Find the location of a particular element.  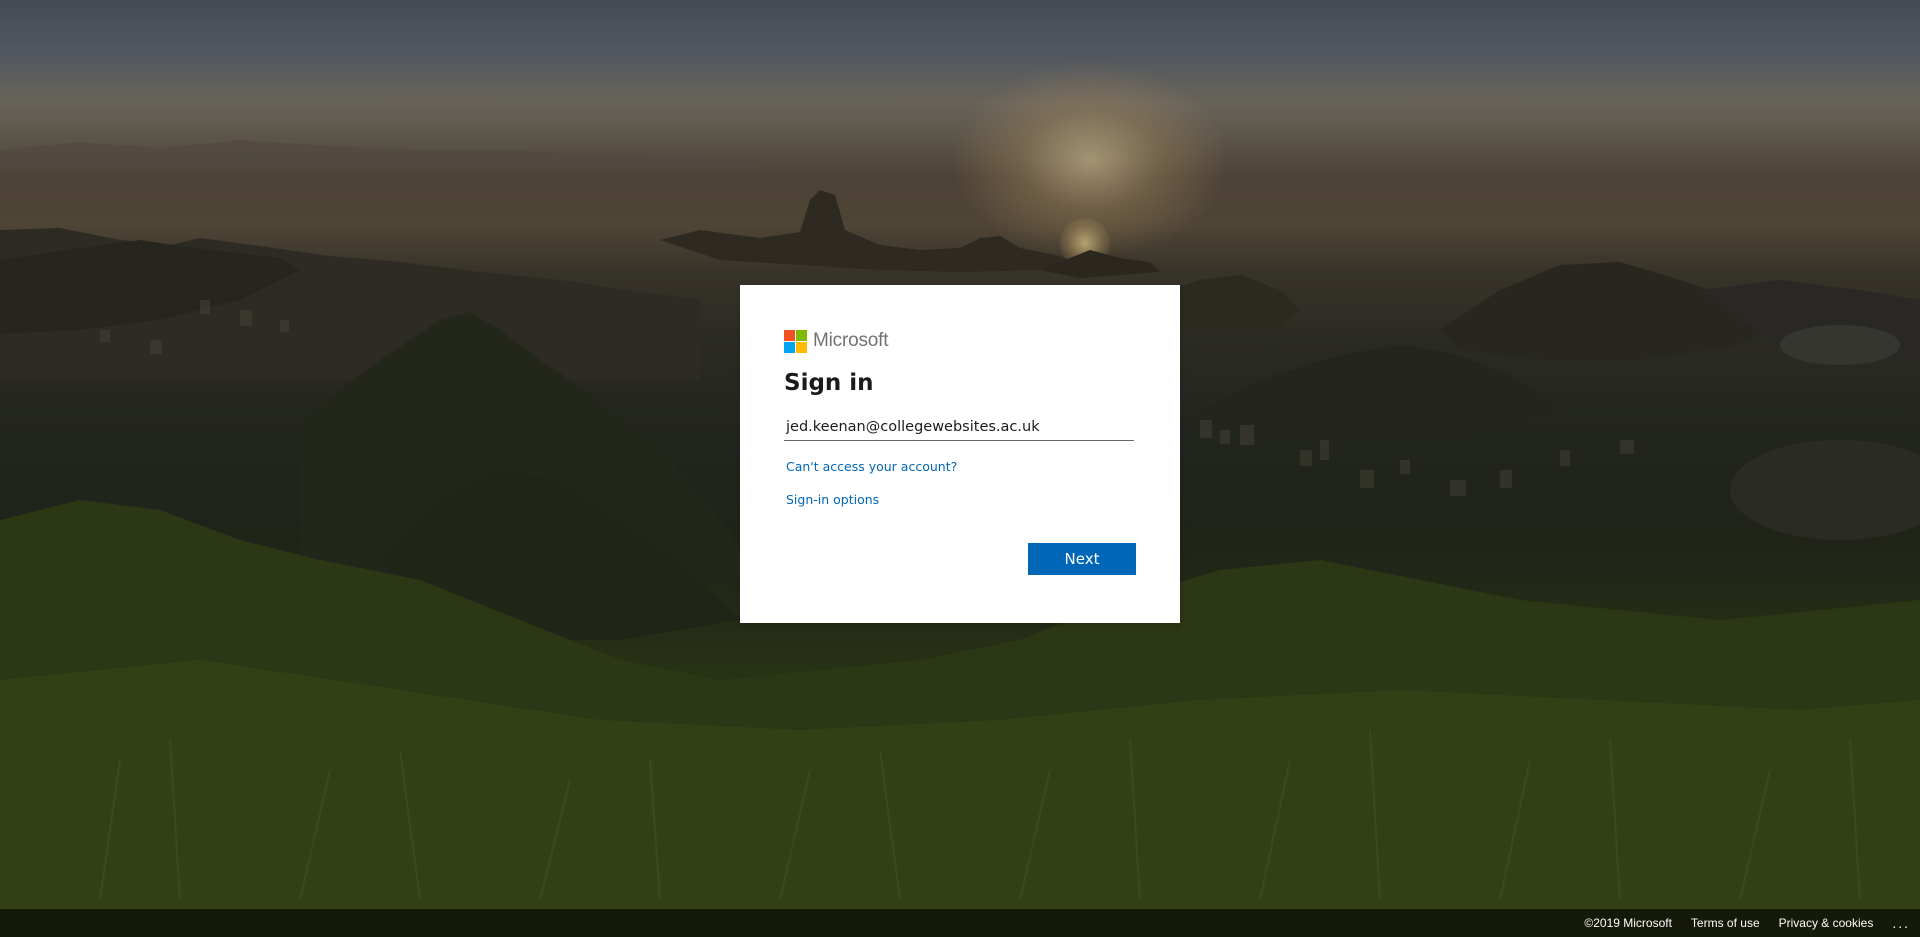

logo-square-yellow is located at coordinates (801, 347).